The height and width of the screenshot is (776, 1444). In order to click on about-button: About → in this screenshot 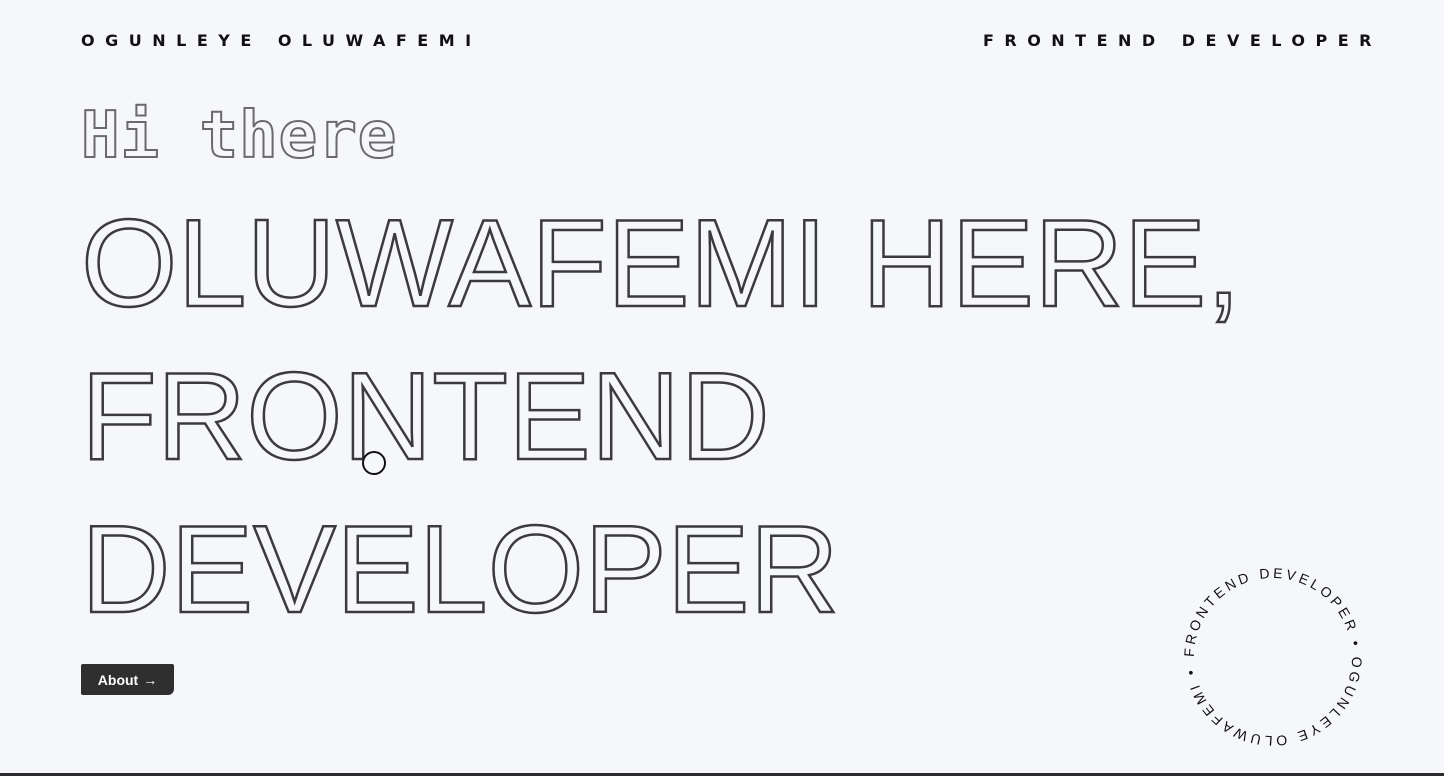, I will do `click(127, 679)`.